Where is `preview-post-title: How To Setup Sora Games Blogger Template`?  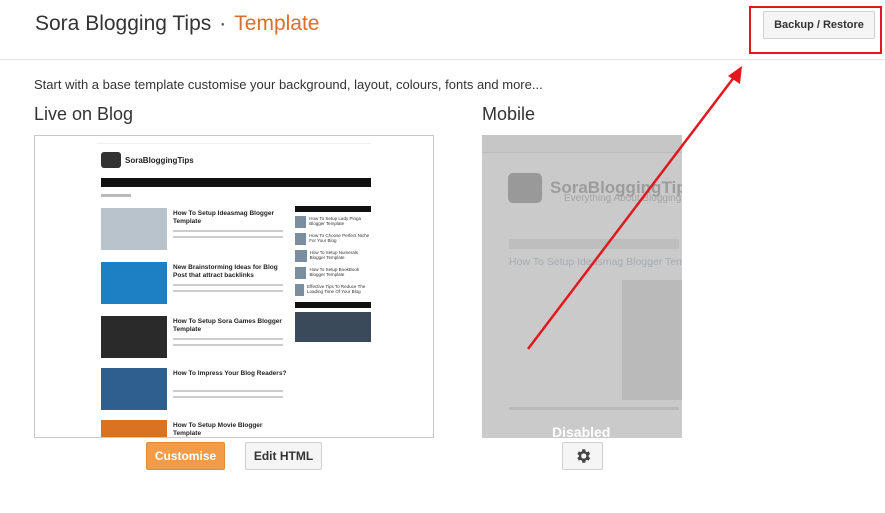
preview-post-title: How To Setup Sora Games Blogger Template is located at coordinates (227, 325).